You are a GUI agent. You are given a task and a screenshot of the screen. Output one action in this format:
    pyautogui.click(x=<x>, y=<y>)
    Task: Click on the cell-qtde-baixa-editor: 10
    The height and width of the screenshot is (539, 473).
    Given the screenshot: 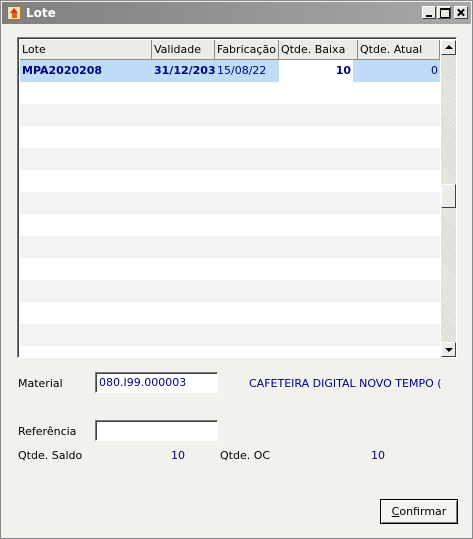 What is the action you would take?
    pyautogui.click(x=316, y=71)
    